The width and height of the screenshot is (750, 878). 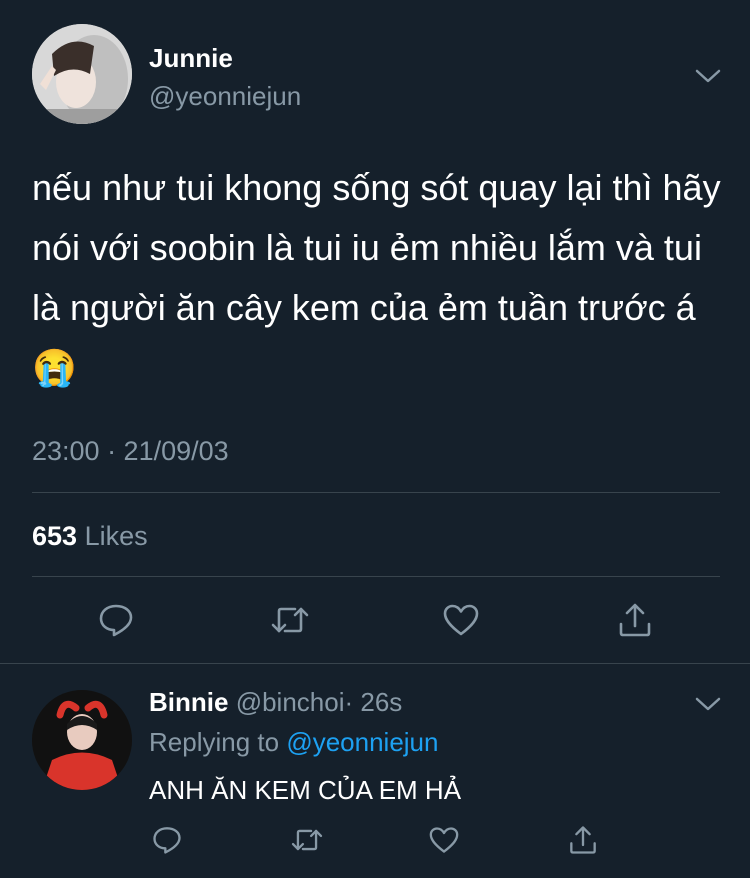 I want to click on avatar-photo, so click(x=82, y=74).